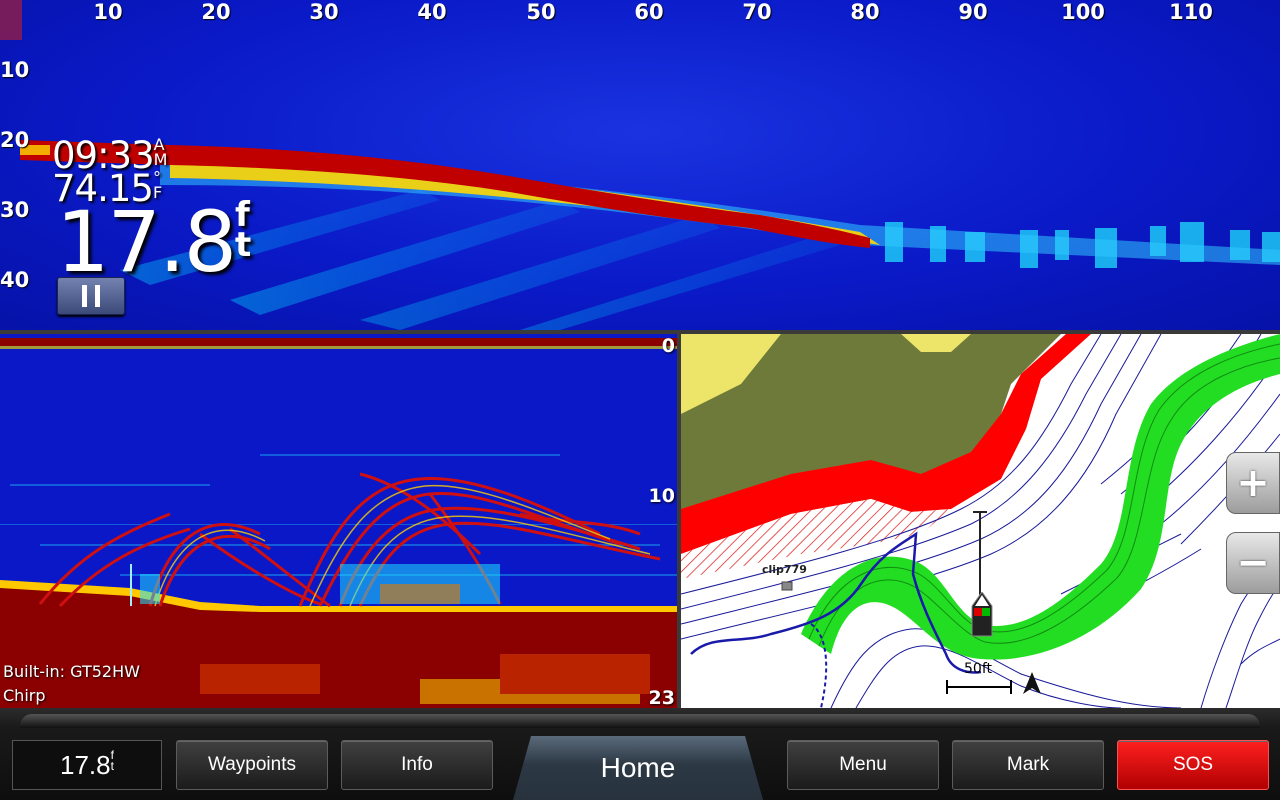 This screenshot has width=1280, height=800. Describe the element at coordinates (112, 766) in the screenshot. I see `databox-suffix-bottom: t` at that location.